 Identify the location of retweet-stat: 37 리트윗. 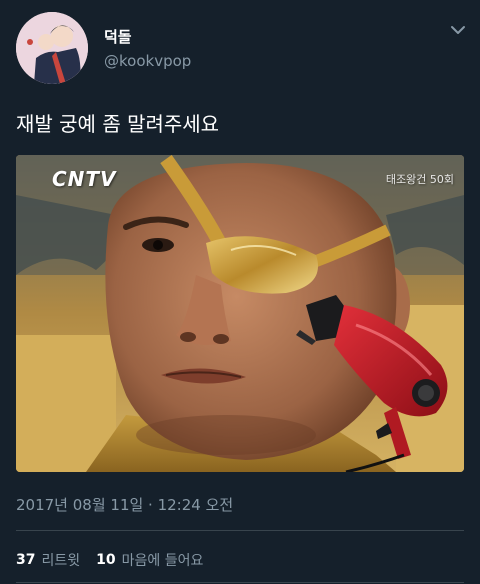
(48, 560).